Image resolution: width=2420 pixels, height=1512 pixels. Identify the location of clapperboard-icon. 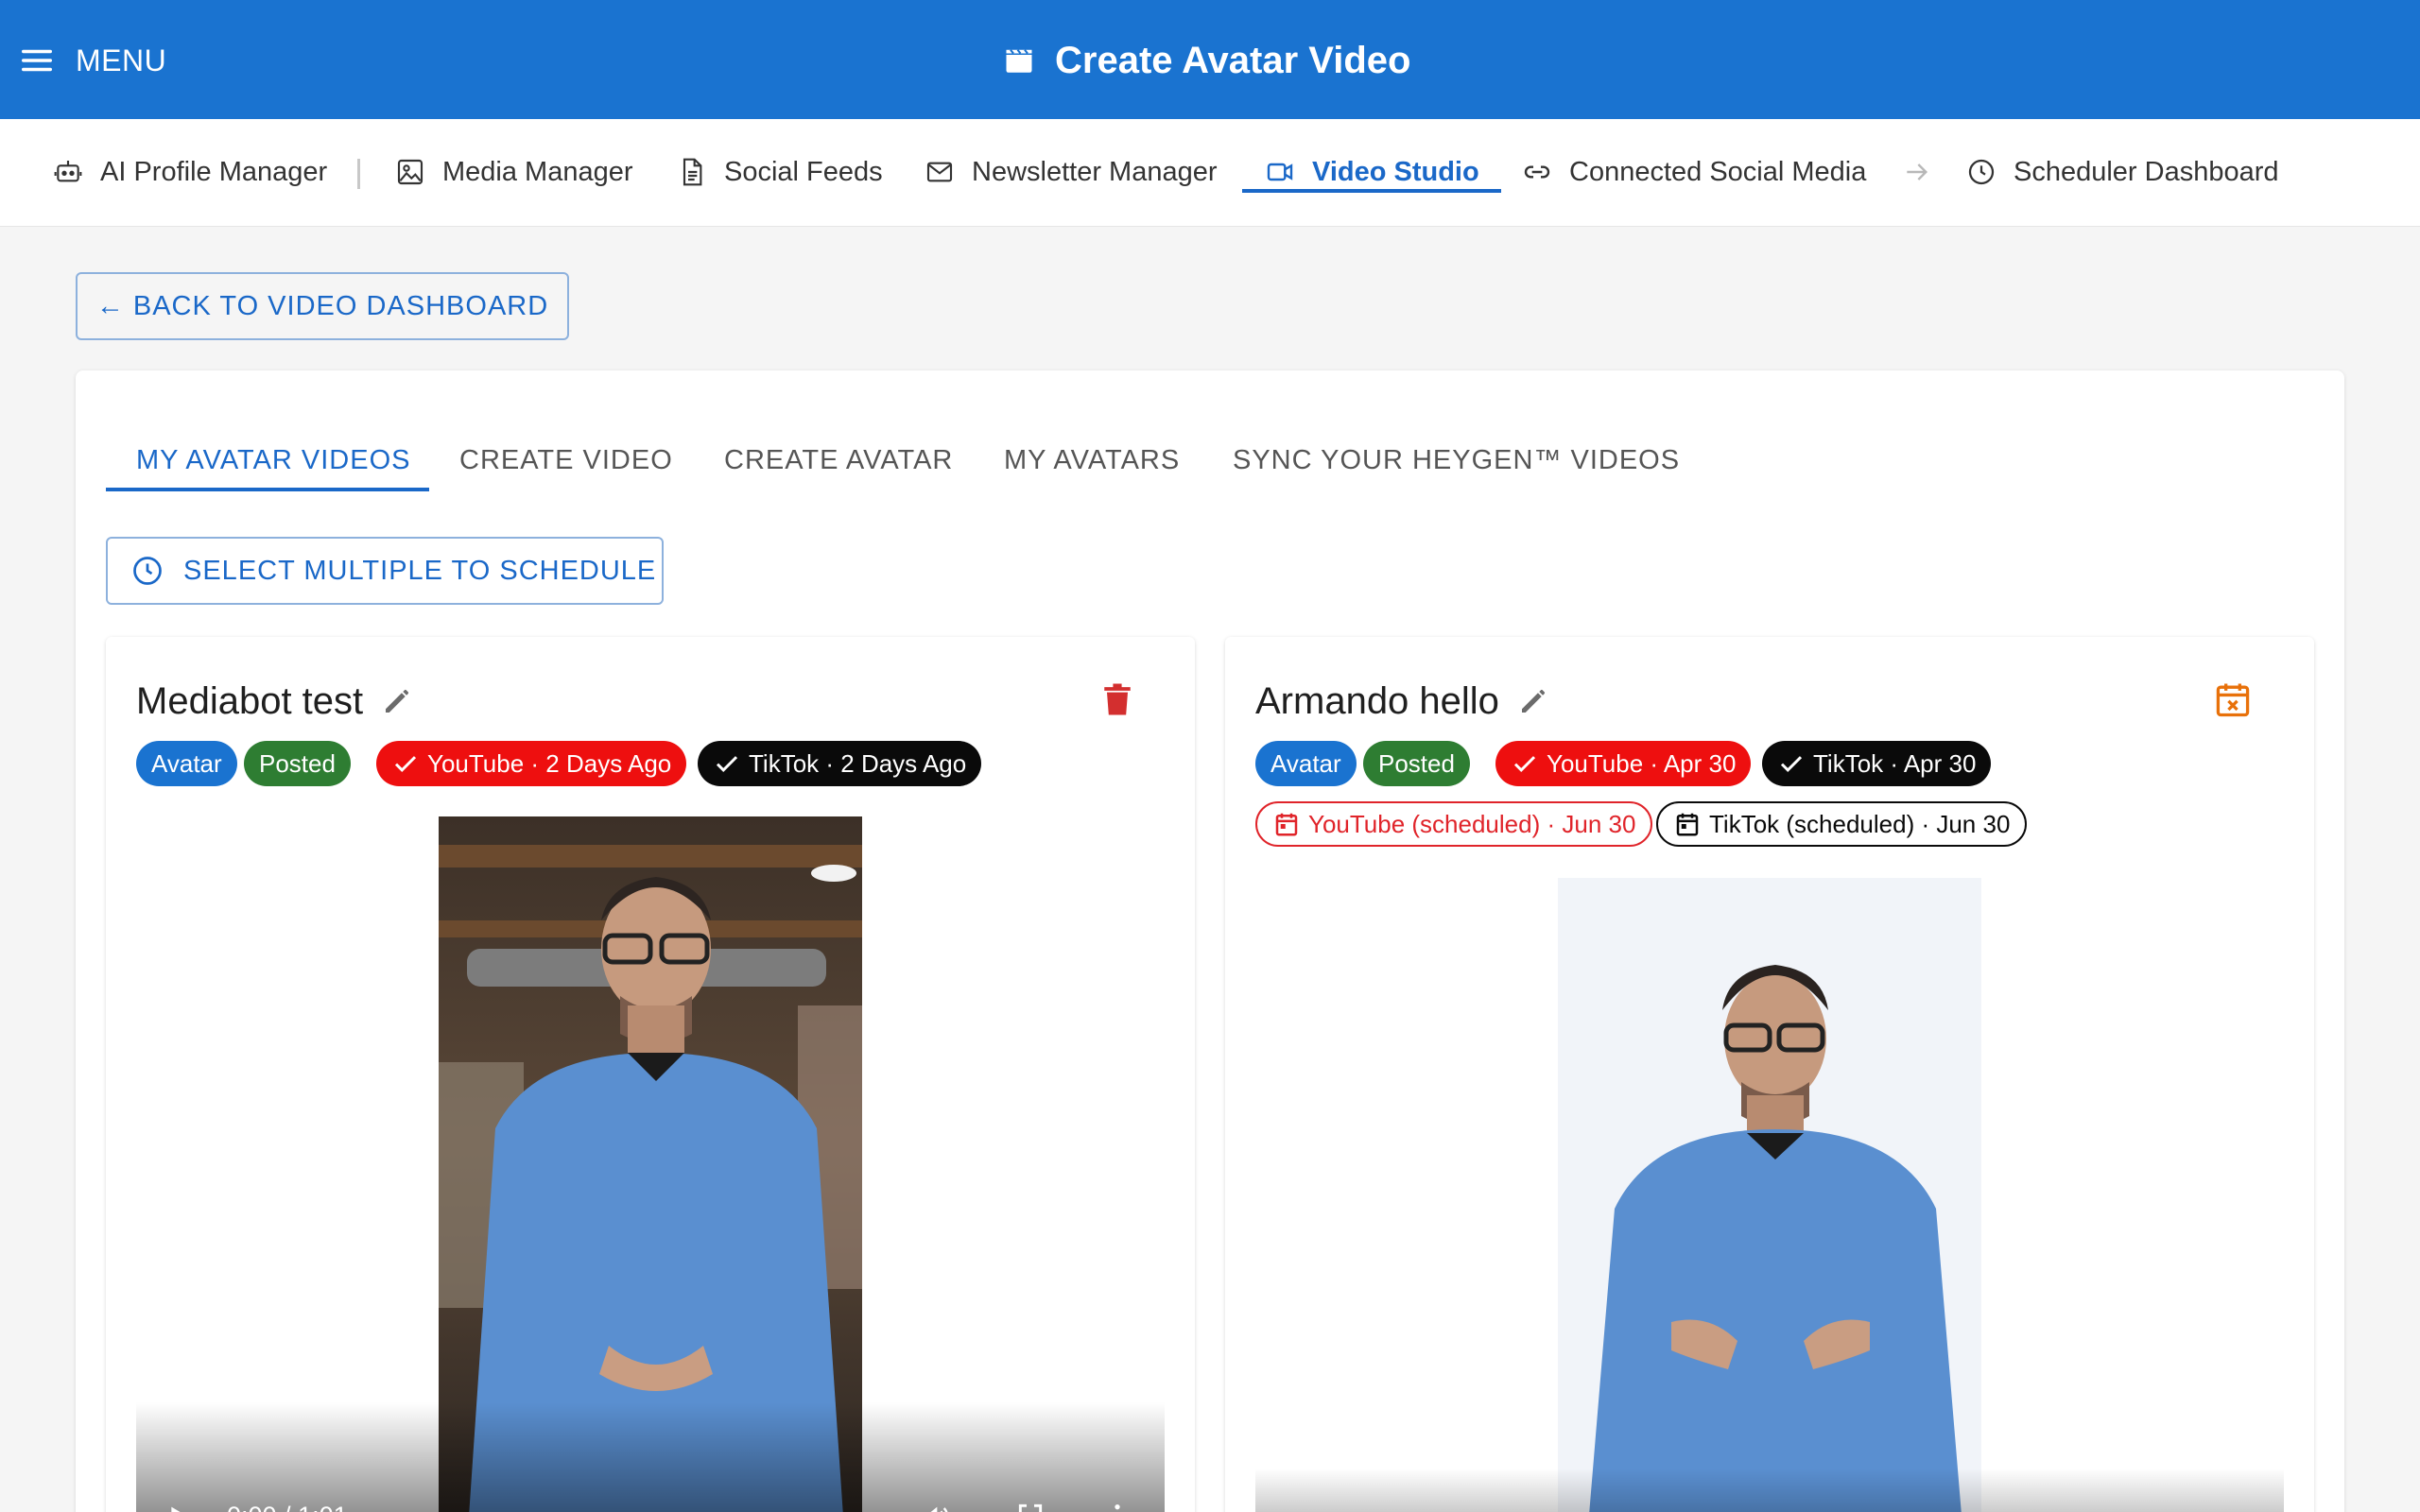
(1019, 61).